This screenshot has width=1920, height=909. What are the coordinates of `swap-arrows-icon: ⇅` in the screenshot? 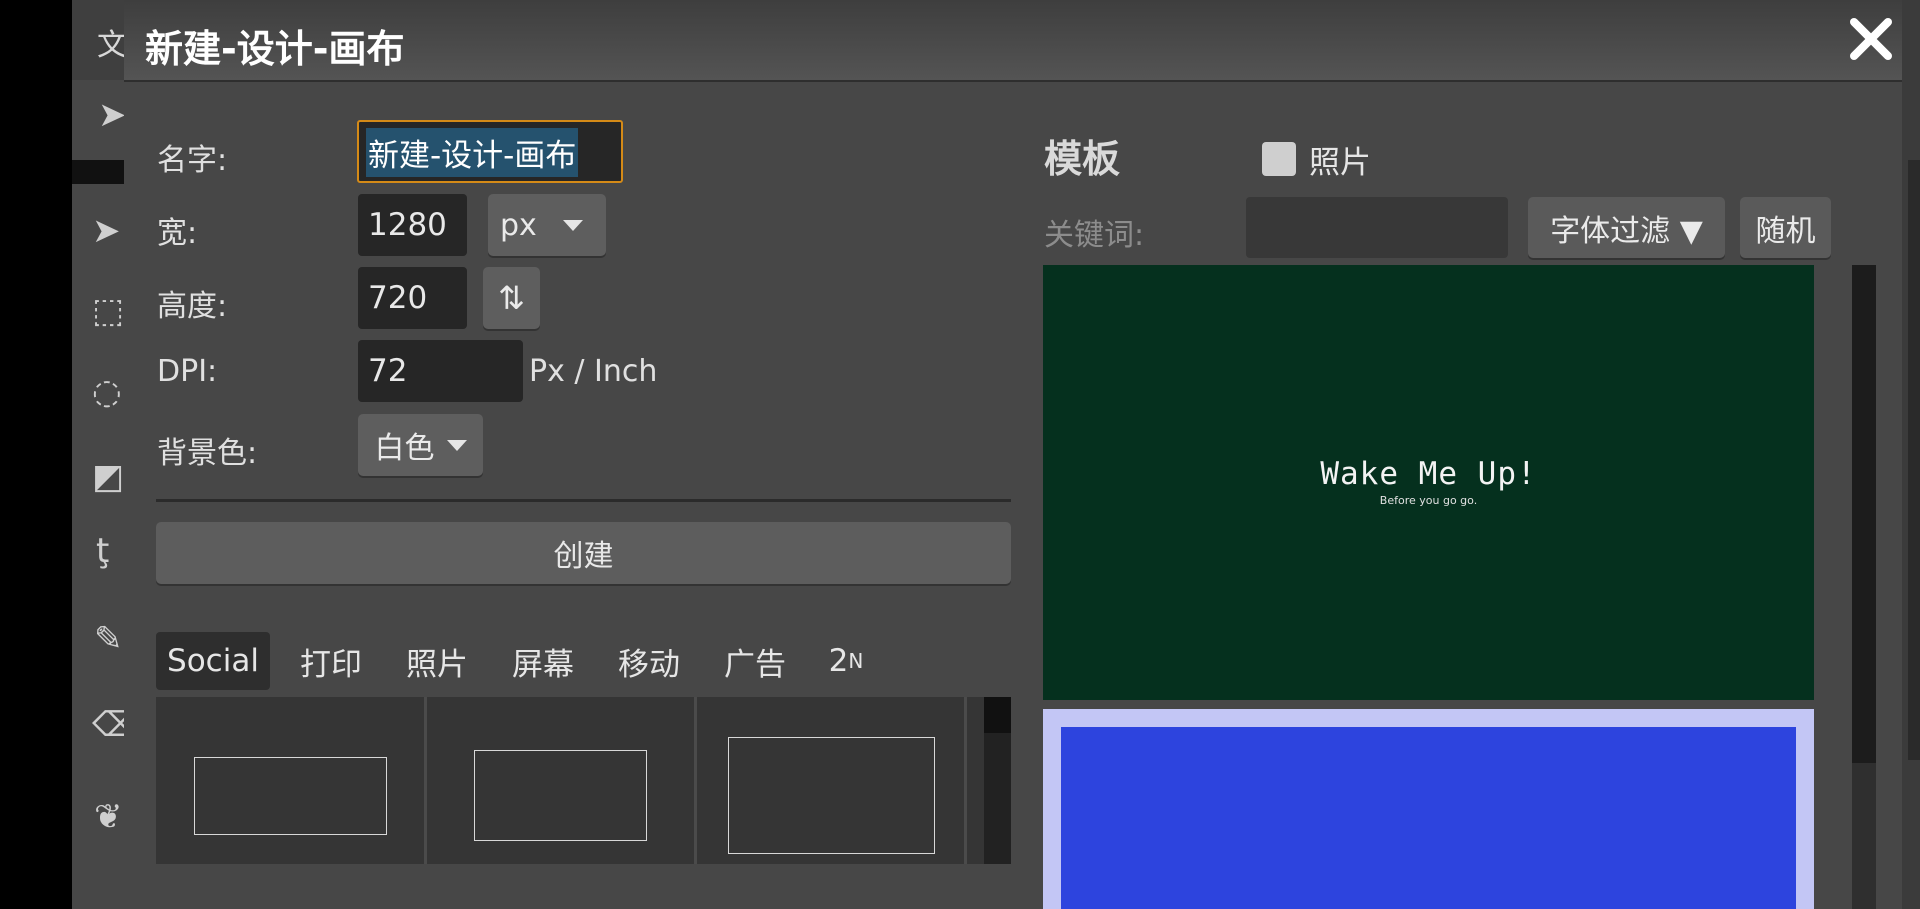 It's located at (511, 298).